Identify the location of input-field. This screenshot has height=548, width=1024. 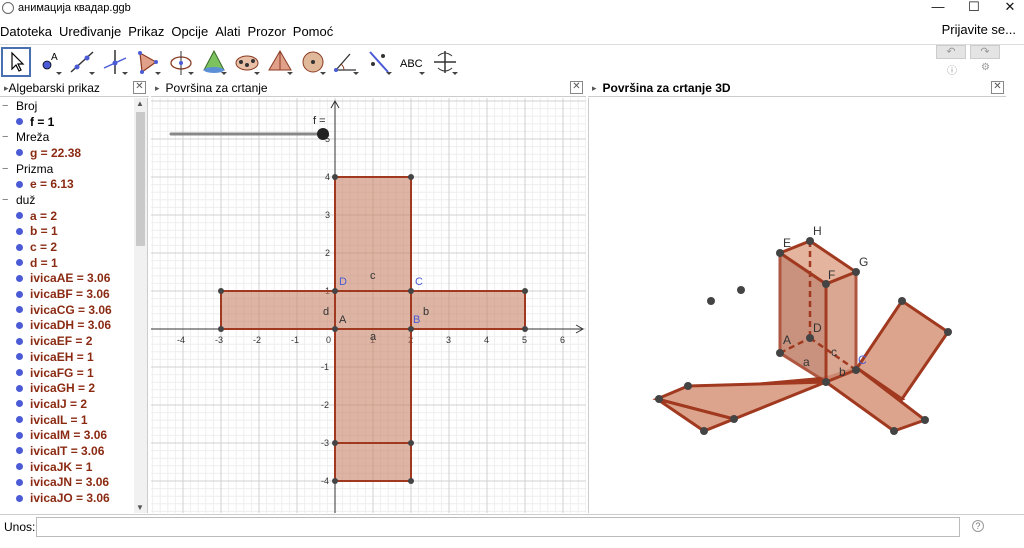
(498, 527).